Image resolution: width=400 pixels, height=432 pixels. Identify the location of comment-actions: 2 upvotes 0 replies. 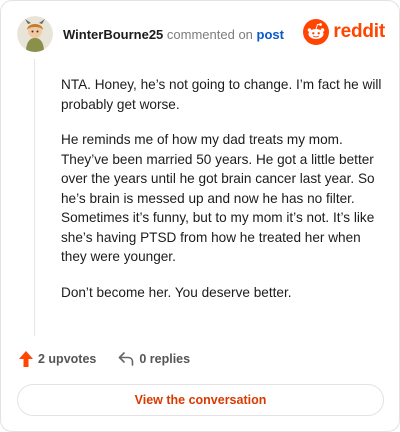
(104, 359).